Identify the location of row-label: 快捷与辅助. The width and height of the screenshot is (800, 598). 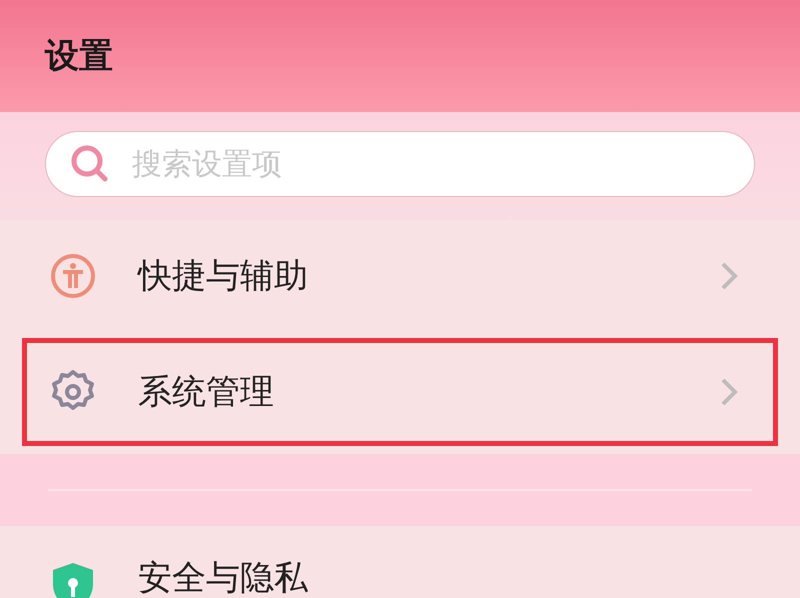
(223, 276).